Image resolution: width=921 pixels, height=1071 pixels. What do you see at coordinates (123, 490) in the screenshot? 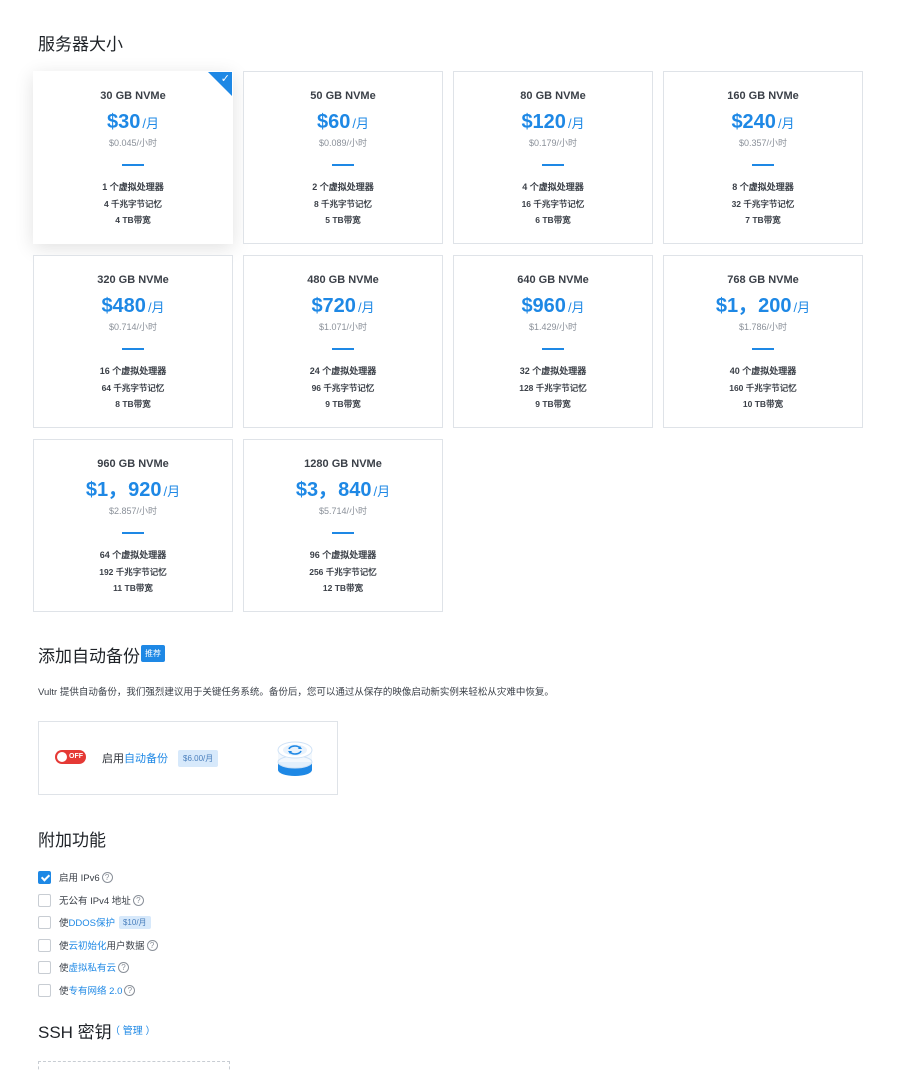
I see `plan-price-amount: $1，920` at bounding box center [123, 490].